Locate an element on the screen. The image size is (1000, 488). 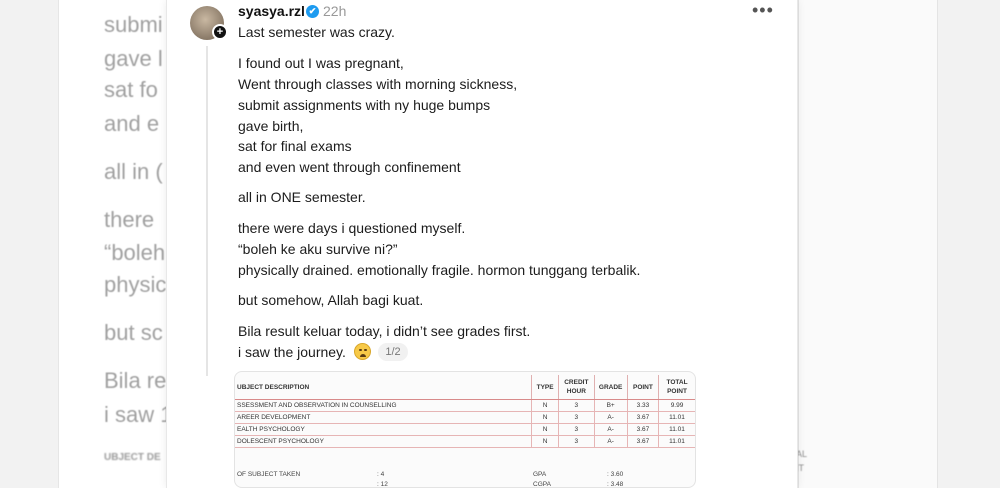
table-row: AREER DEVELOPMENT N 3 A- 3.67 11.01 is located at coordinates (465, 417).